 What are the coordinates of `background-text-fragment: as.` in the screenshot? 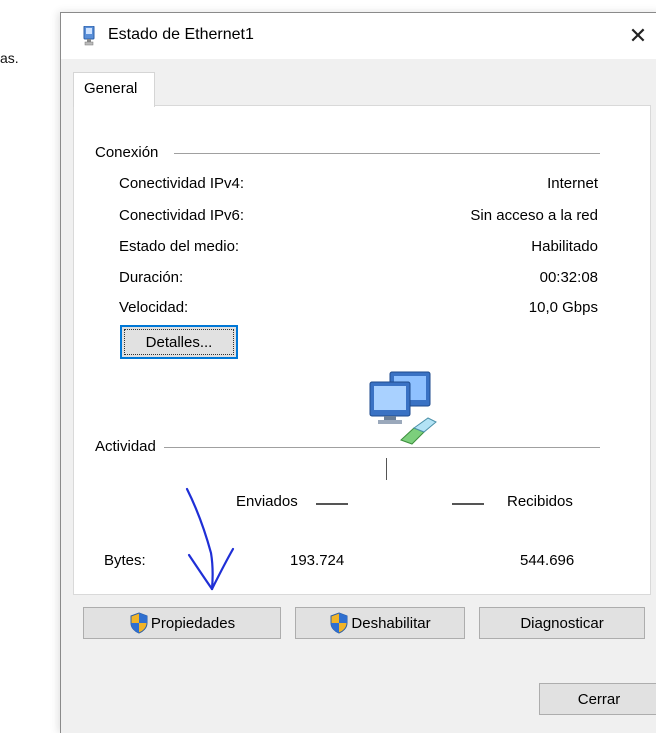 It's located at (9, 58).